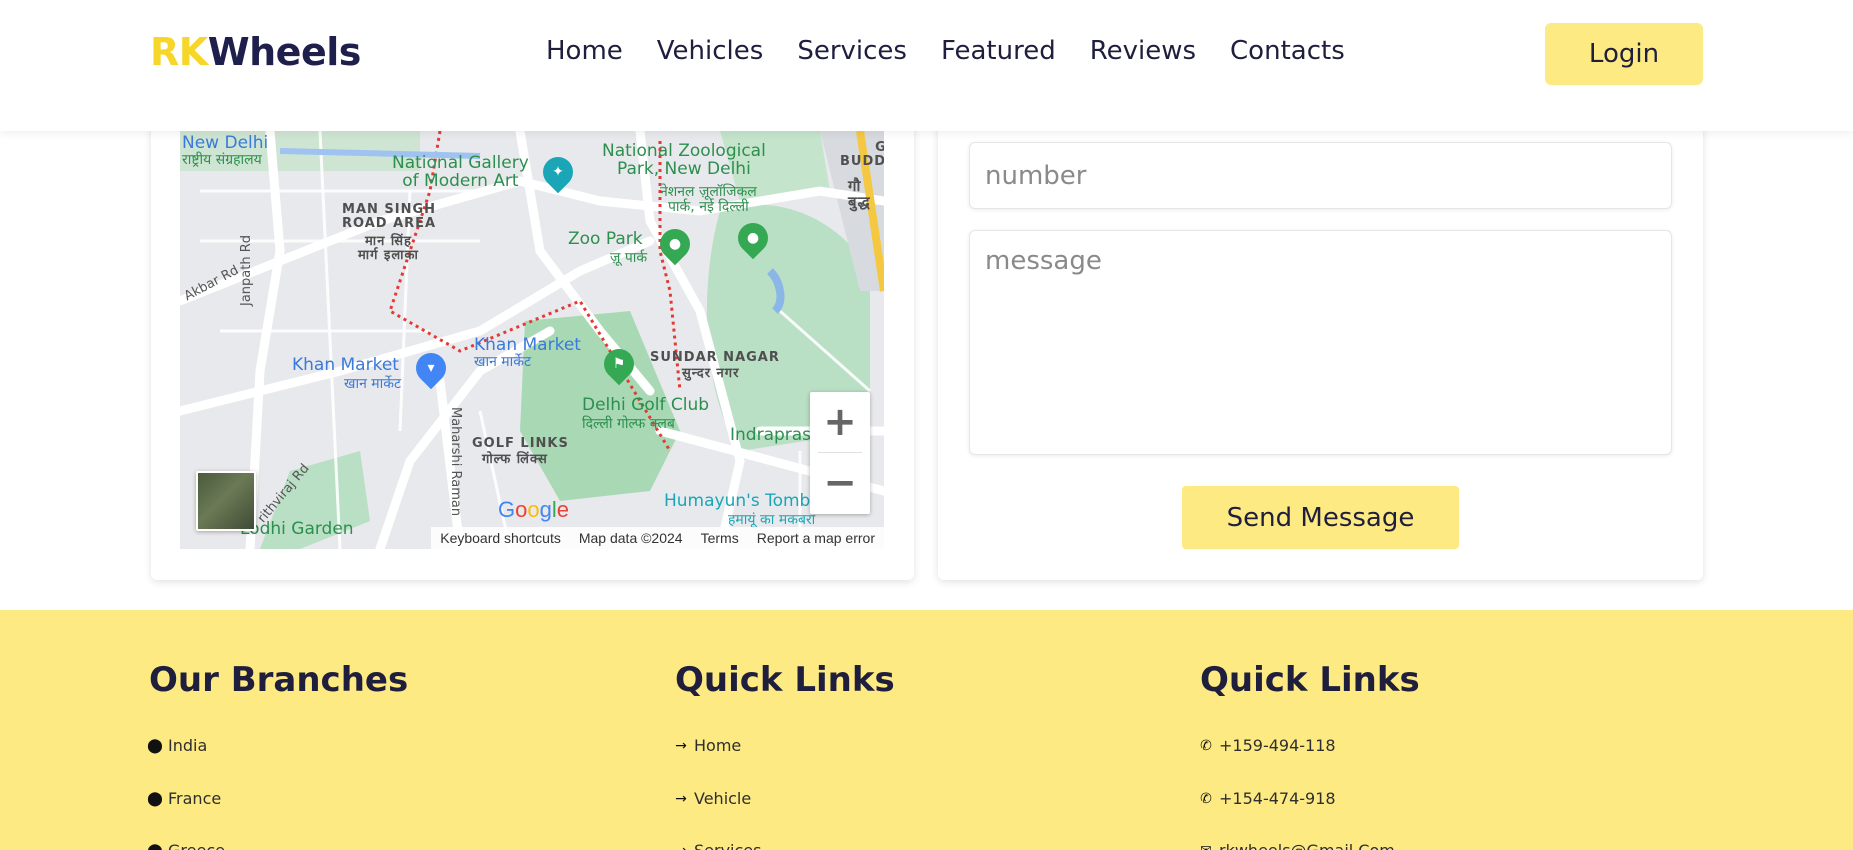  Describe the element at coordinates (188, 745) in the screenshot. I see `branch-label: India` at that location.